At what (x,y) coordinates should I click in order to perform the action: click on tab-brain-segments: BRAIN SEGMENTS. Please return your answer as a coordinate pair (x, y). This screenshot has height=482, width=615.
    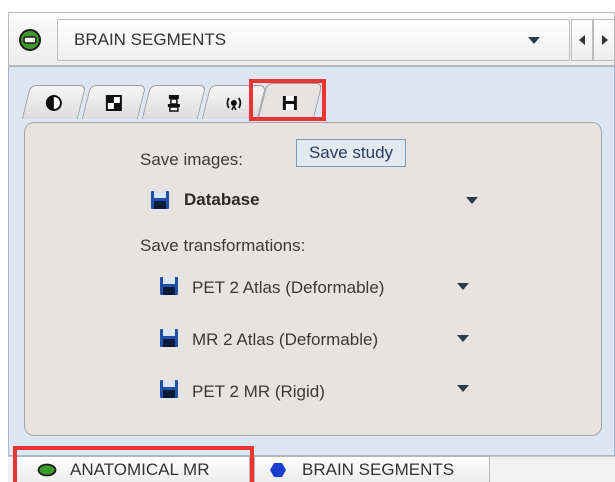
    Looking at the image, I should click on (372, 469).